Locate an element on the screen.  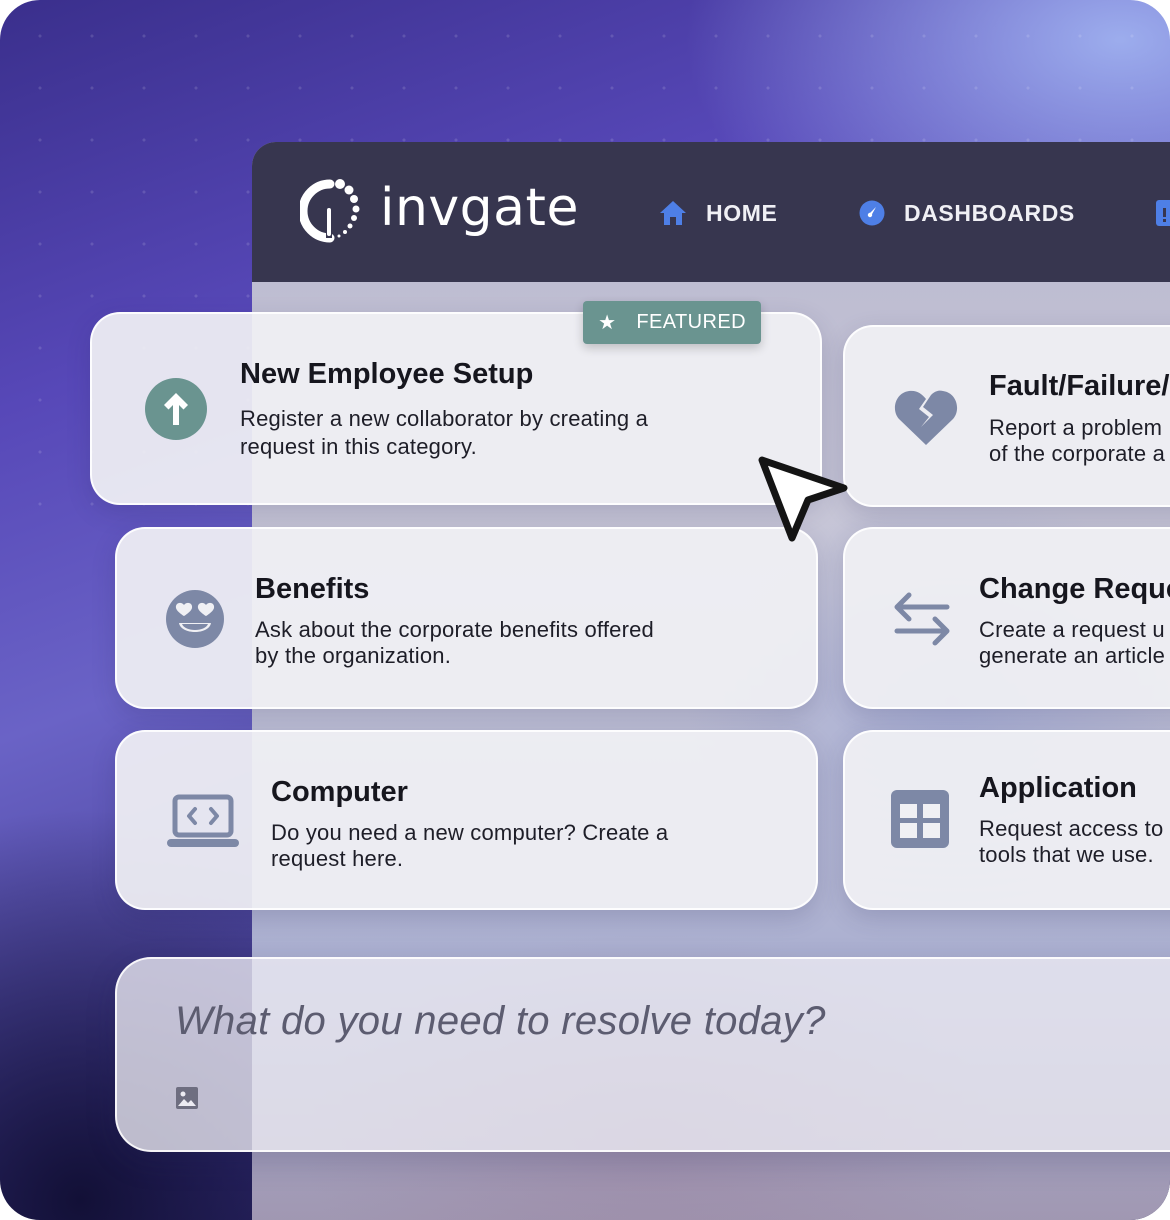
card-title: New Employee Setup is located at coordinates (387, 374).